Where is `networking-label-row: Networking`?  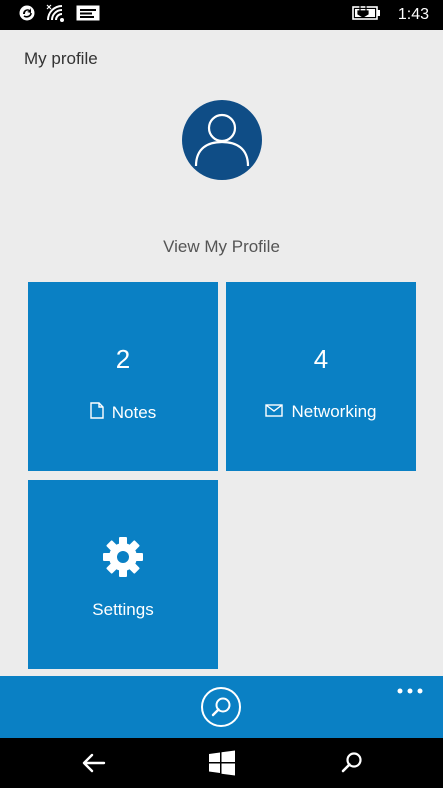
networking-label-row: Networking is located at coordinates (321, 412).